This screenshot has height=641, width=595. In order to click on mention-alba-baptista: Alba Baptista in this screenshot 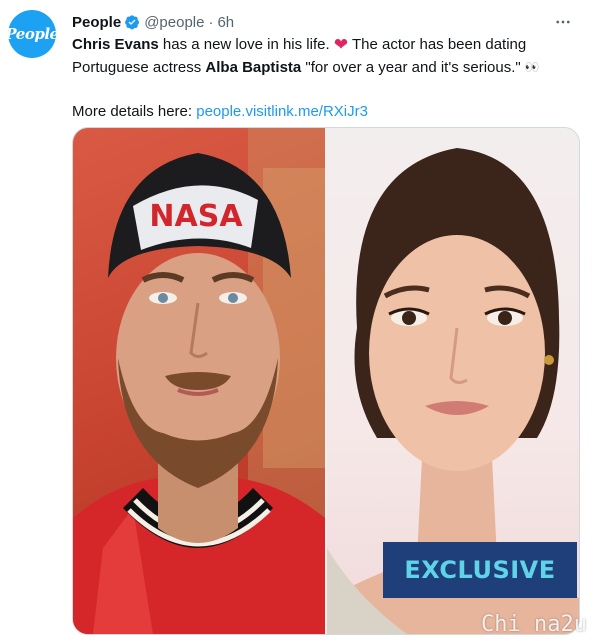, I will do `click(253, 67)`.